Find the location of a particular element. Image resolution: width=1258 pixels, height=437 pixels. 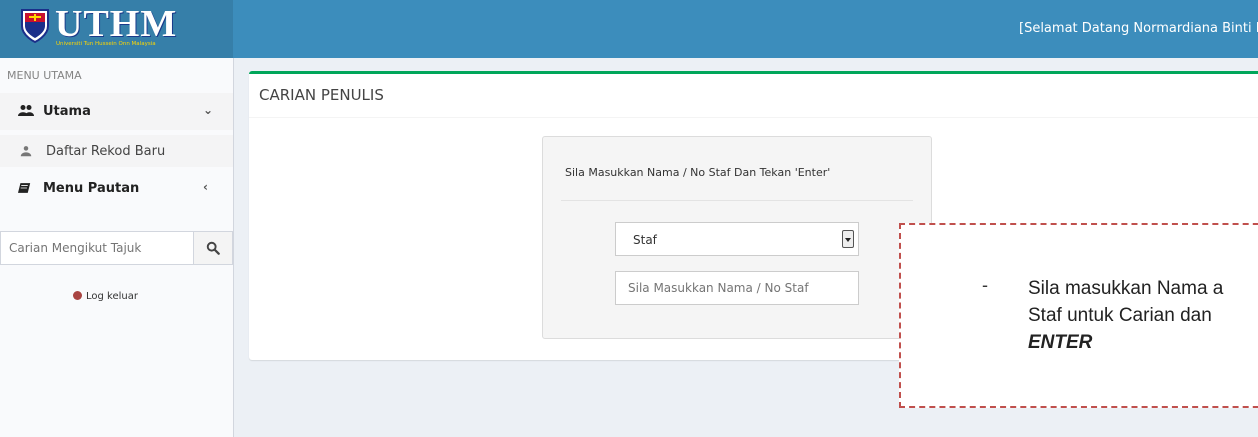

logout-link: Log keluar is located at coordinates (105, 296).